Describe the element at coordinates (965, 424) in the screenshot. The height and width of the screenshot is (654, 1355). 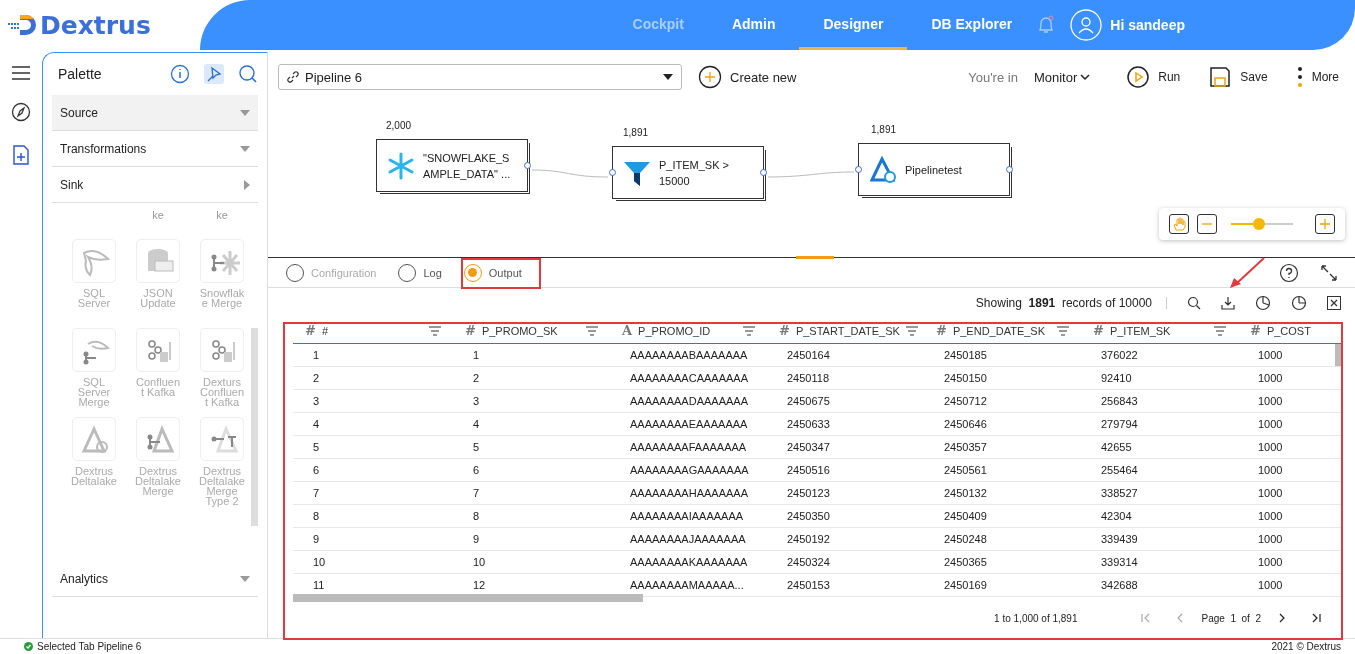
I see `table-cell-text: 2450646` at that location.